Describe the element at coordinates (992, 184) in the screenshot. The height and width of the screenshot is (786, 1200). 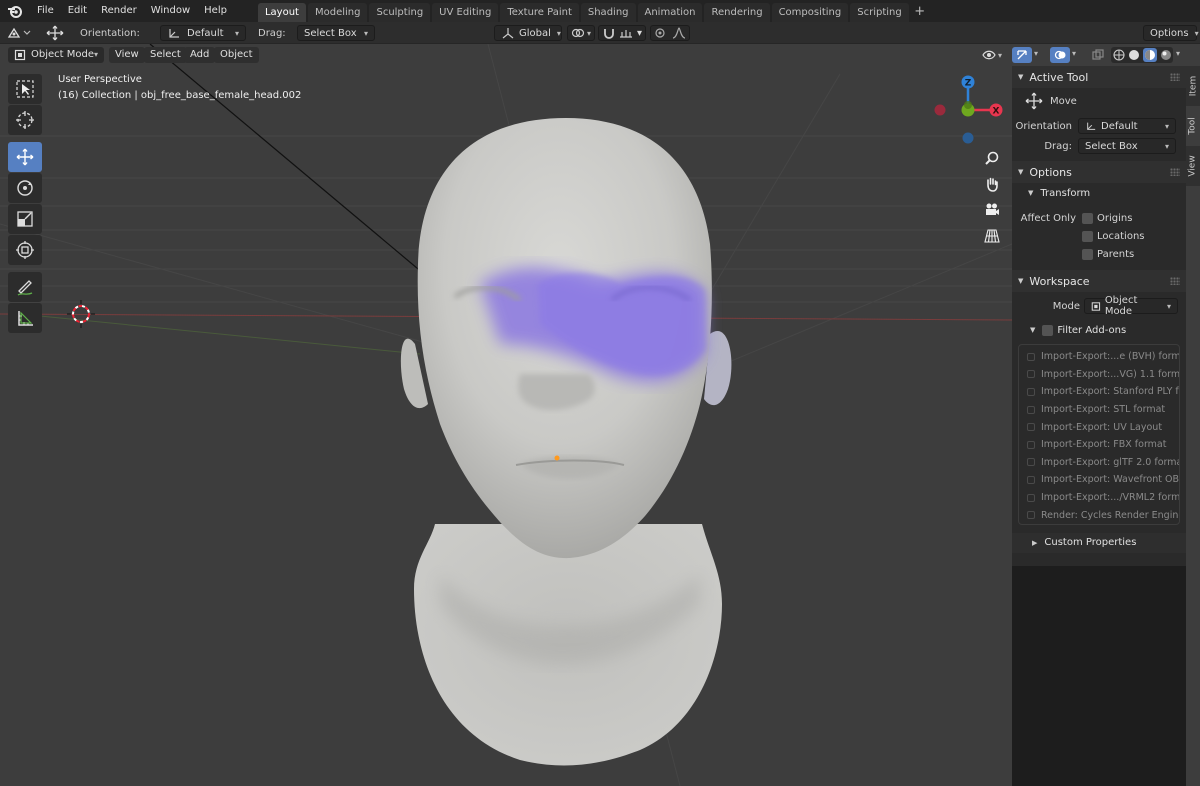
I see `pan-button` at that location.